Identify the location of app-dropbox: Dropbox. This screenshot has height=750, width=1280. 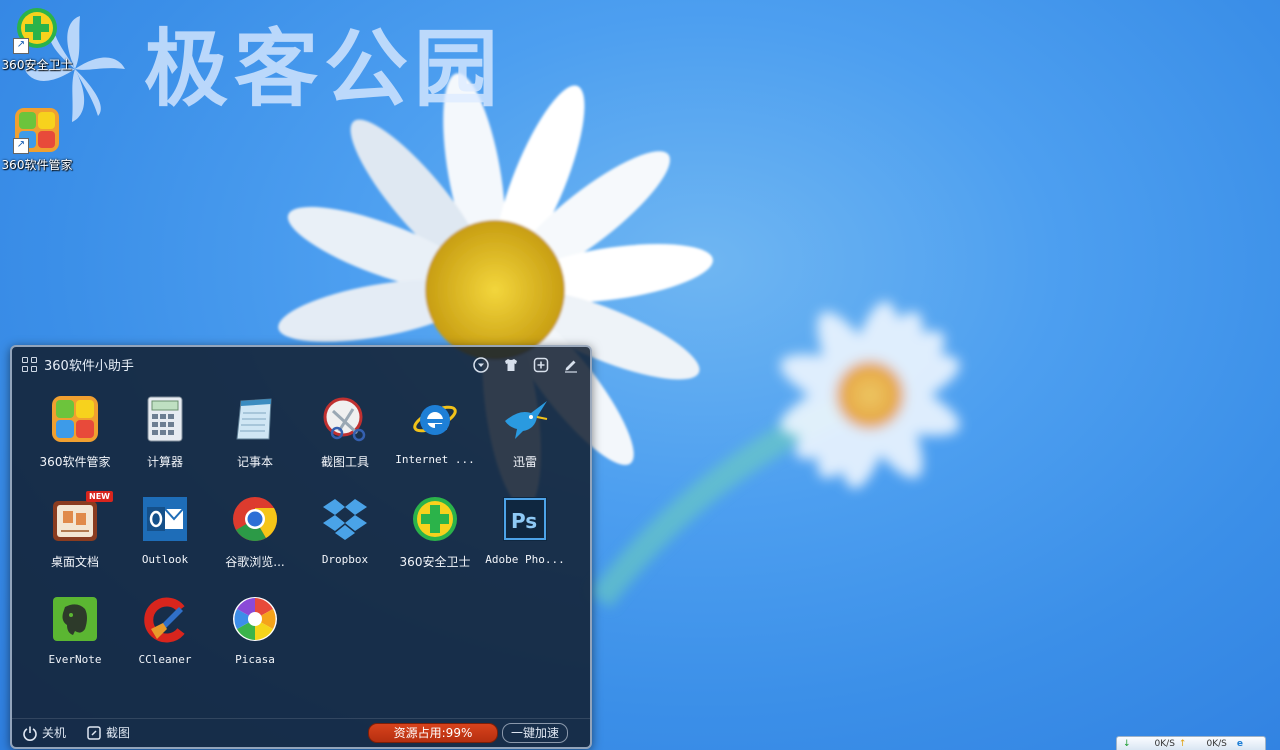
(345, 543).